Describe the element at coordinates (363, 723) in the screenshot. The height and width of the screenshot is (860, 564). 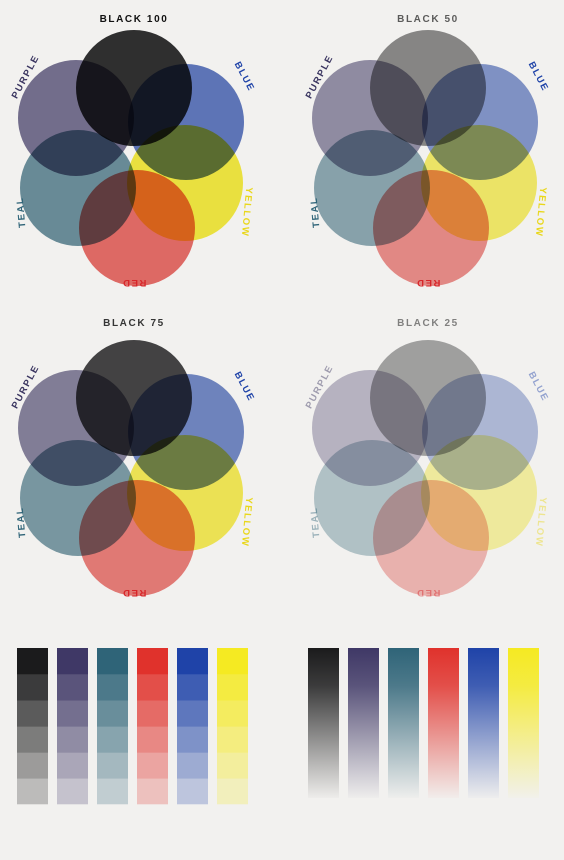
I see `purple-gradient-strip` at that location.